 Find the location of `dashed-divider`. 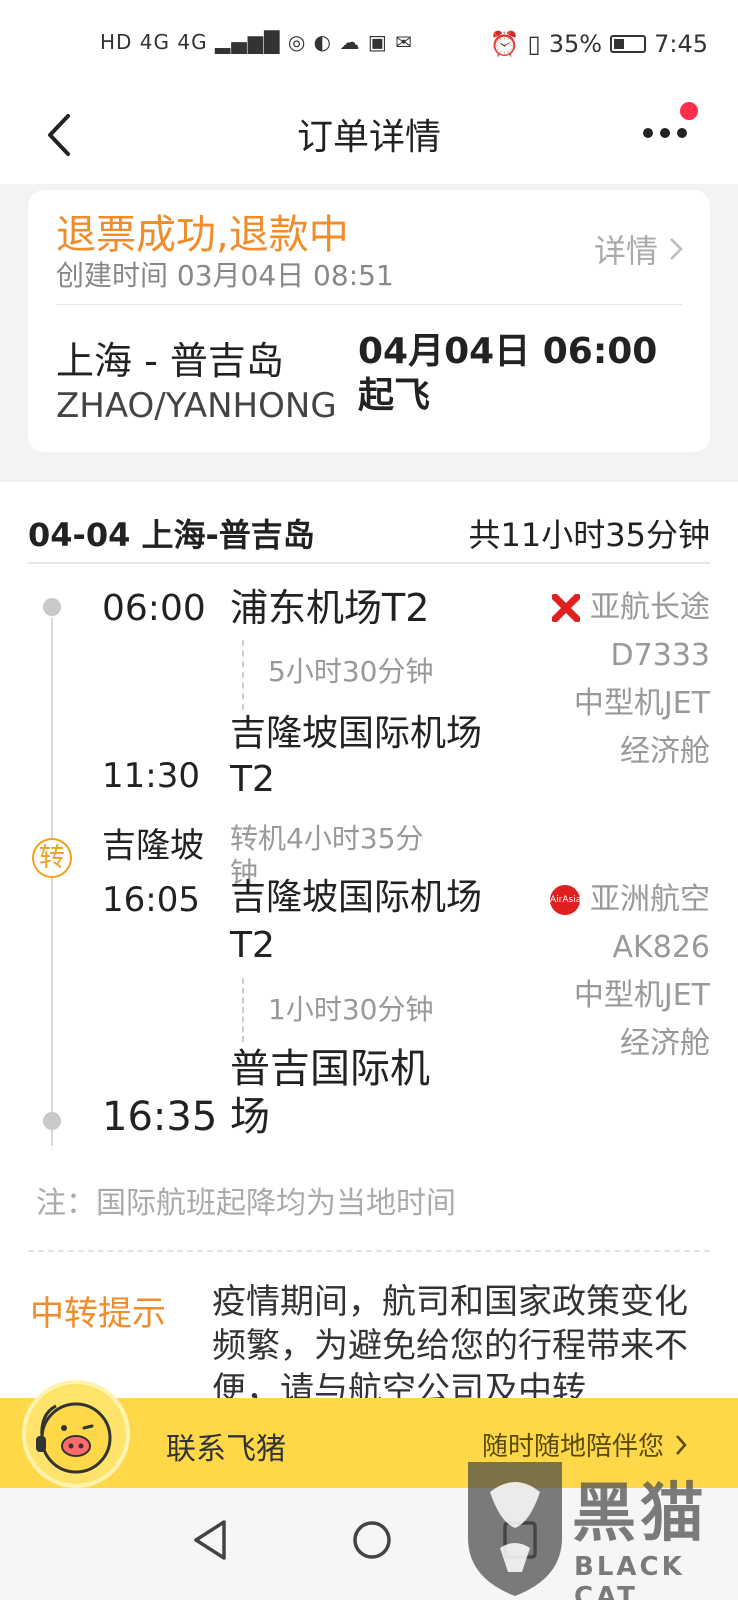

dashed-divider is located at coordinates (369, 1251).